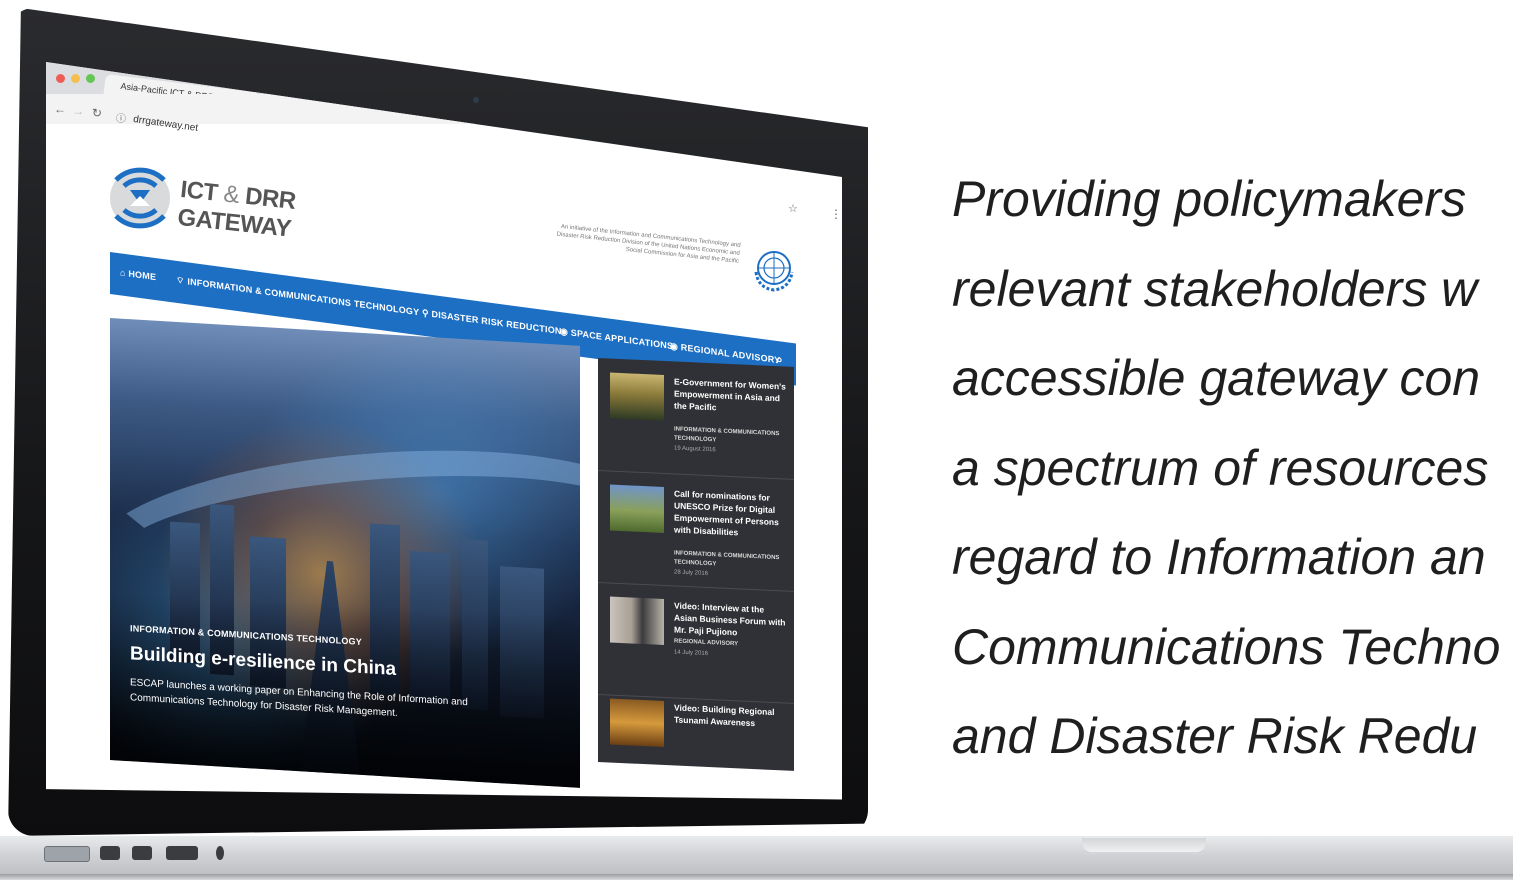 Image resolution: width=1513 pixels, height=880 pixels. Describe the element at coordinates (622, 339) in the screenshot. I see `nav-space-label: SPACE APPLICATIONS` at that location.